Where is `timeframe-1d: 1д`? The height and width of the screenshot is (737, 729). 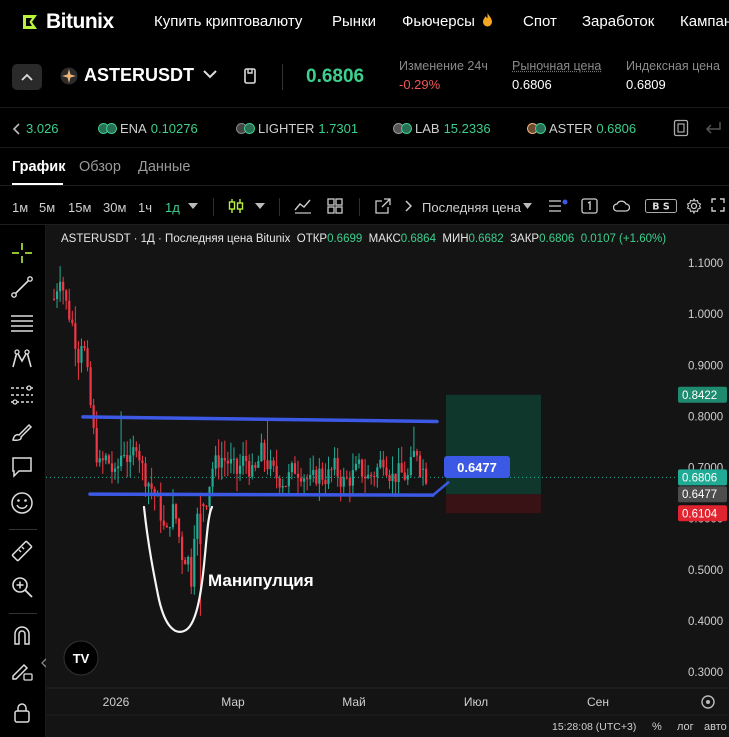 timeframe-1d: 1д is located at coordinates (172, 207).